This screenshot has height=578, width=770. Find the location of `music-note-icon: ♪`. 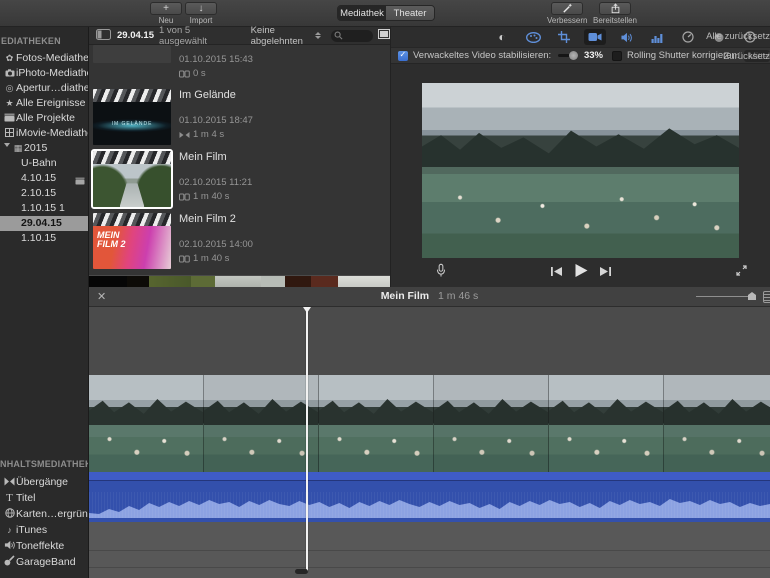

music-note-icon: ♪ is located at coordinates (9, 530).